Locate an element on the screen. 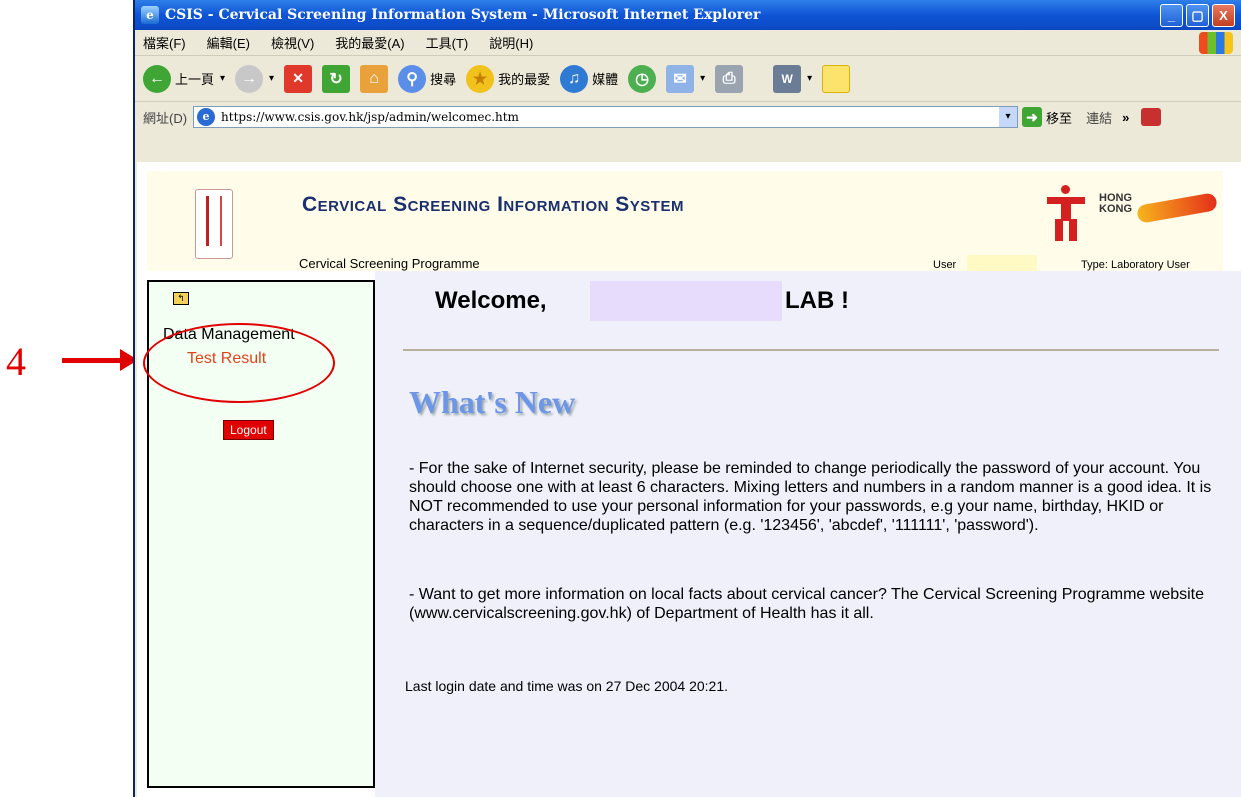  links-more-button: » is located at coordinates (1125, 117).